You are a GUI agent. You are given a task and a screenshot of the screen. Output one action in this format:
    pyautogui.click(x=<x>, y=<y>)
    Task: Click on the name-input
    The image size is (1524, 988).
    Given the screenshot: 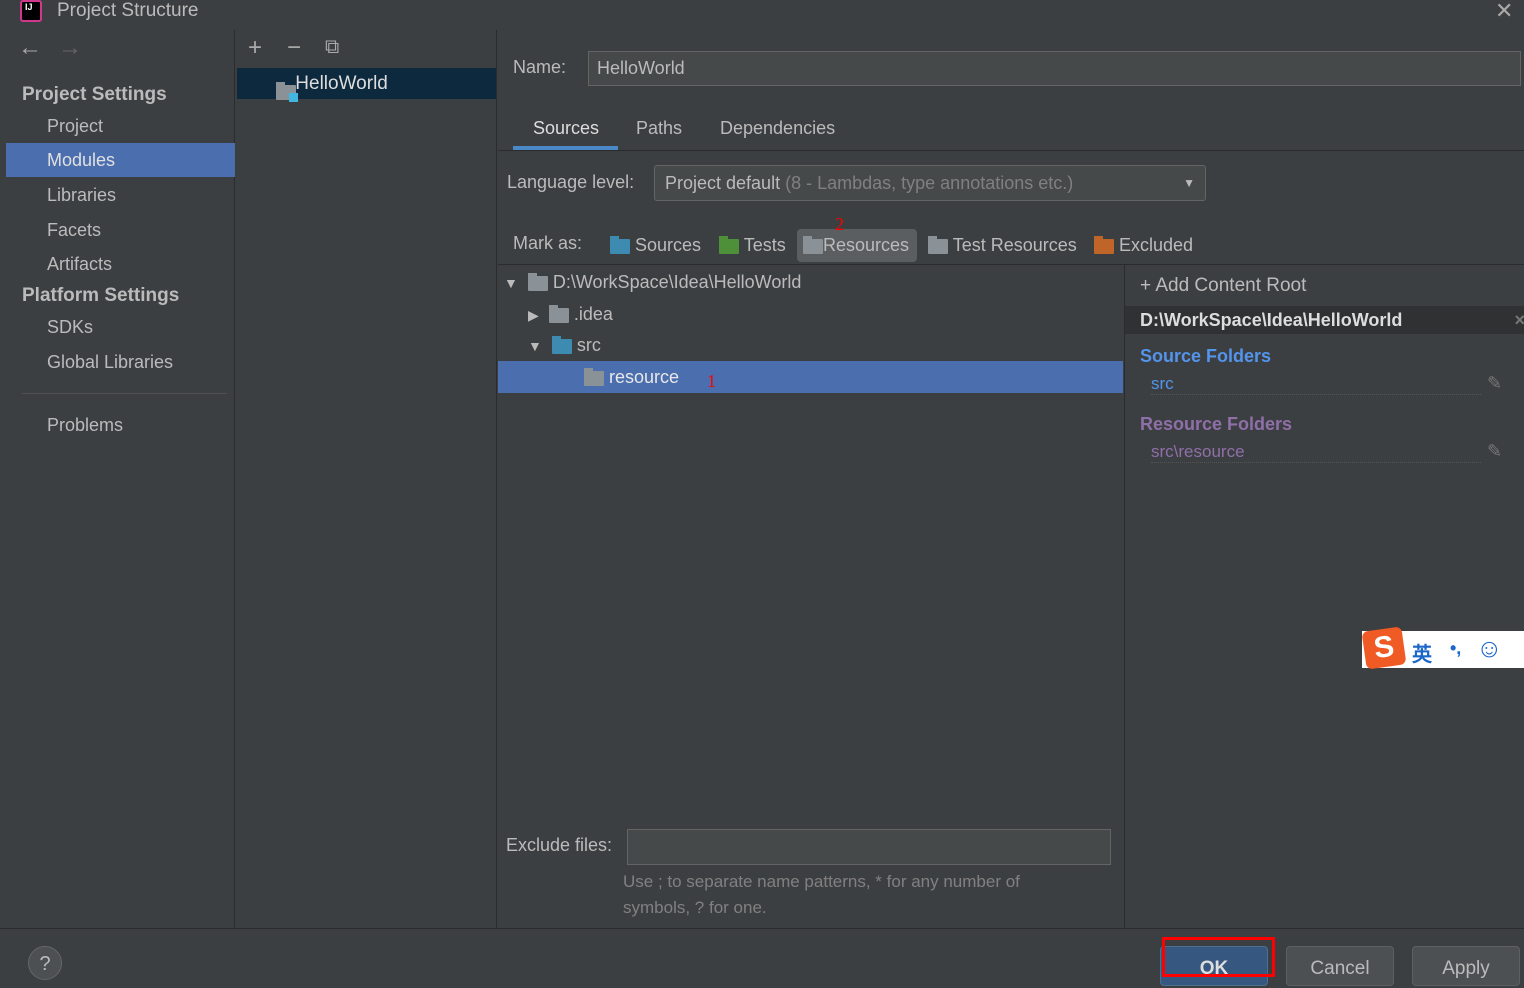 What is the action you would take?
    pyautogui.click(x=1054, y=68)
    